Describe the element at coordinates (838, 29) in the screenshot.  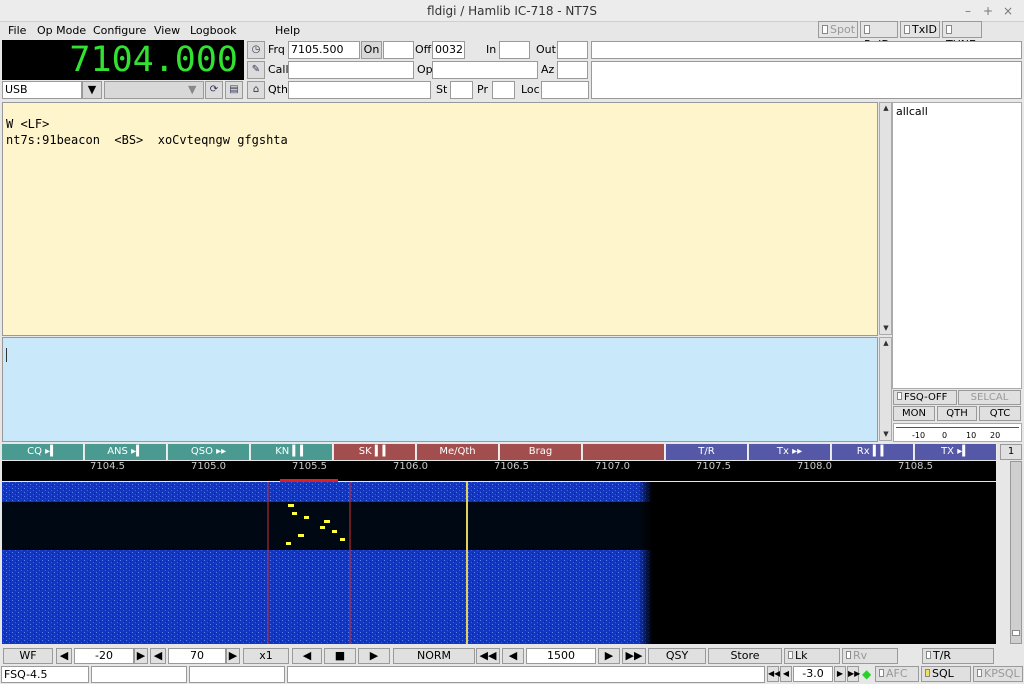
I see `spot-toggle: Spot` at that location.